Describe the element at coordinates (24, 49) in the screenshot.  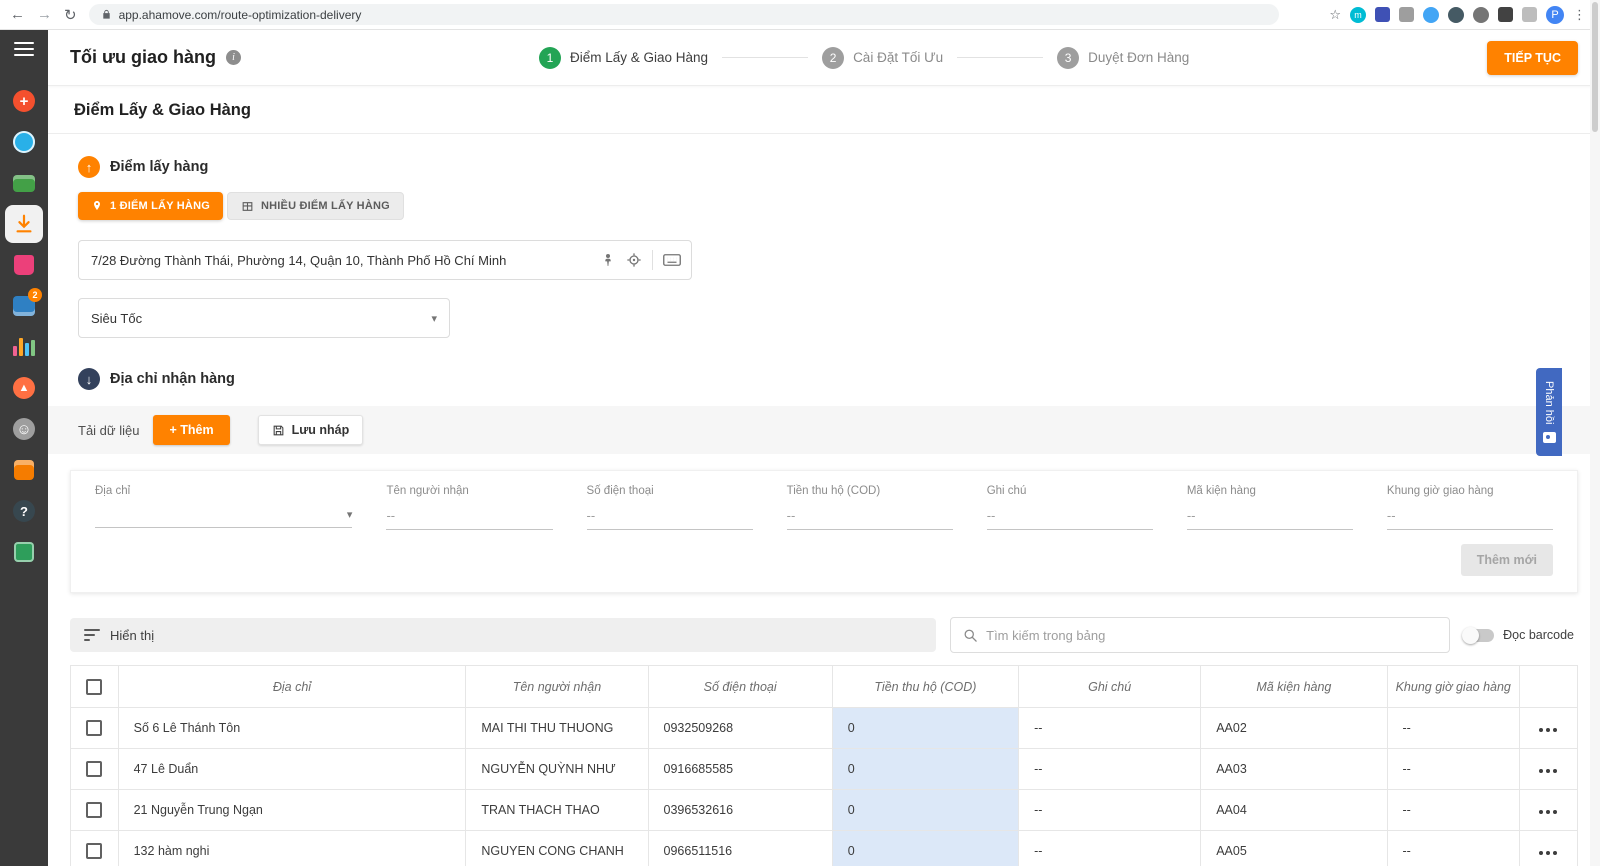
I see `menu-icon` at that location.